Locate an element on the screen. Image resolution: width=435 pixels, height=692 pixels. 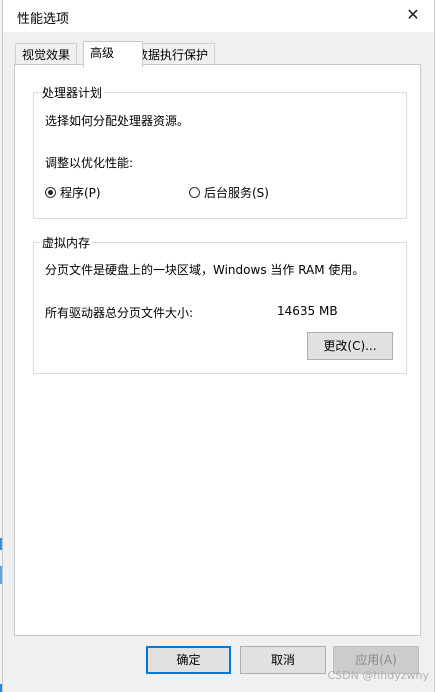
radio-selected-icon is located at coordinates (50, 192).